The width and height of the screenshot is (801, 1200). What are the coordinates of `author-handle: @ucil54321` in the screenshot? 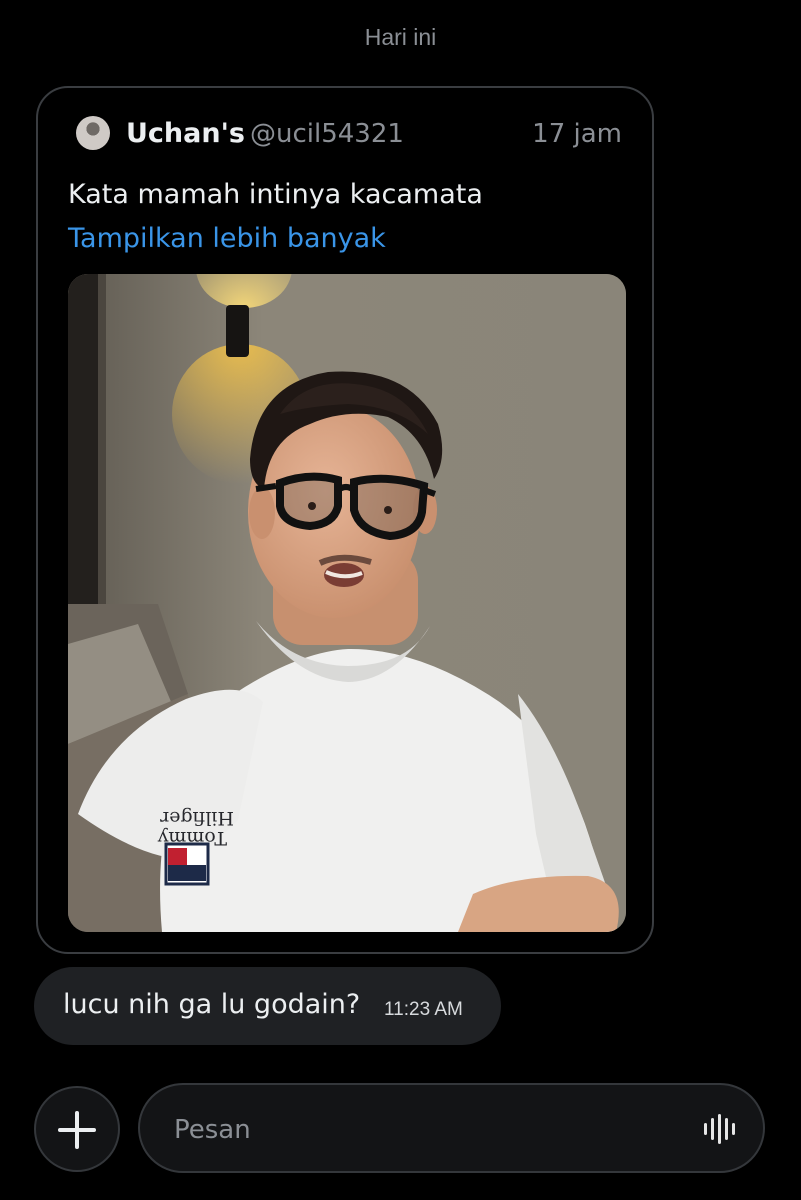 It's located at (327, 134).